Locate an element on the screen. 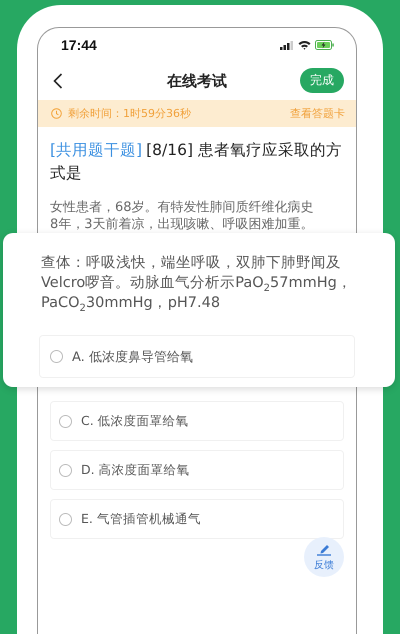 This screenshot has height=634, width=400. option-label: E. 气管插管机械通气 is located at coordinates (141, 519).